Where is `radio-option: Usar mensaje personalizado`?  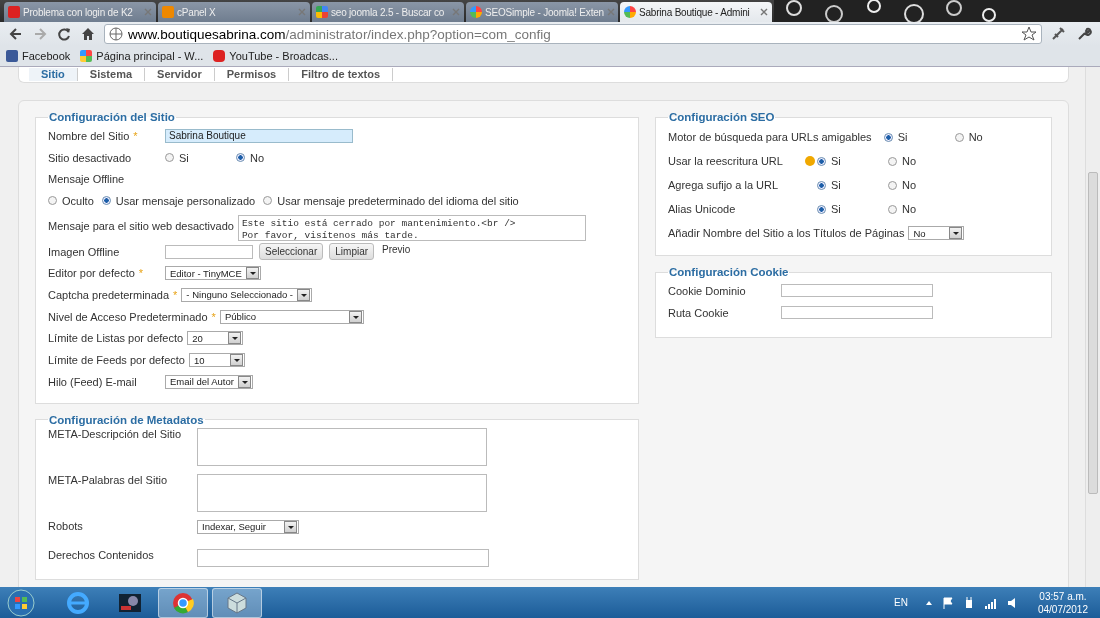
radio-option: Usar mensaje personalizado is located at coordinates (178, 200).